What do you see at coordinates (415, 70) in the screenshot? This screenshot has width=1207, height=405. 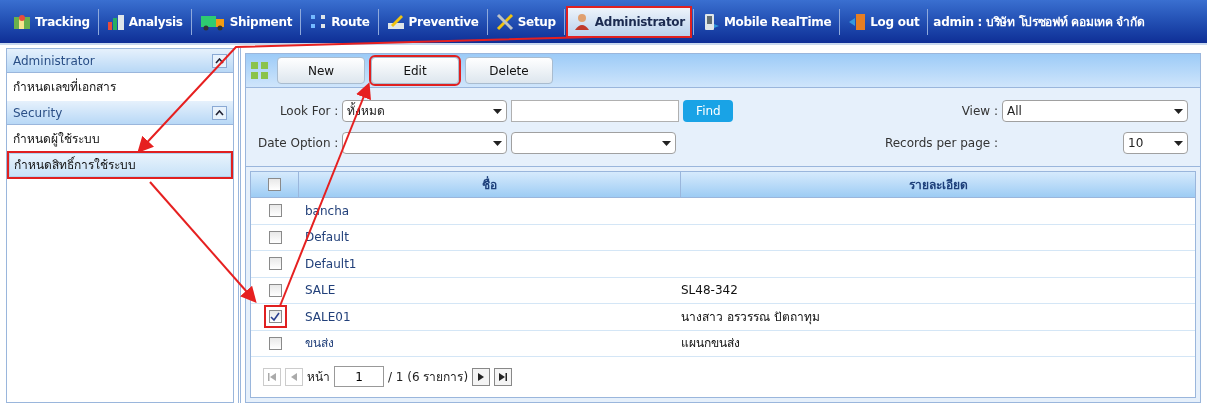 I see `toolbar-button: Edit` at bounding box center [415, 70].